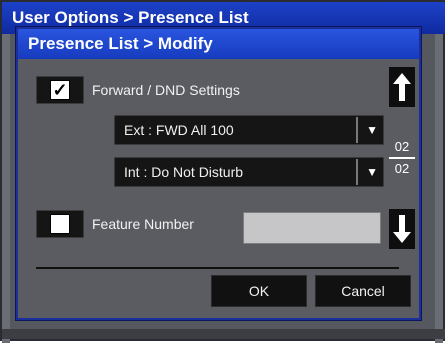 The height and width of the screenshot is (343, 445). What do you see at coordinates (249, 130) in the screenshot?
I see `ext-dropdown: Ext : FWD All 100 ▼` at bounding box center [249, 130].